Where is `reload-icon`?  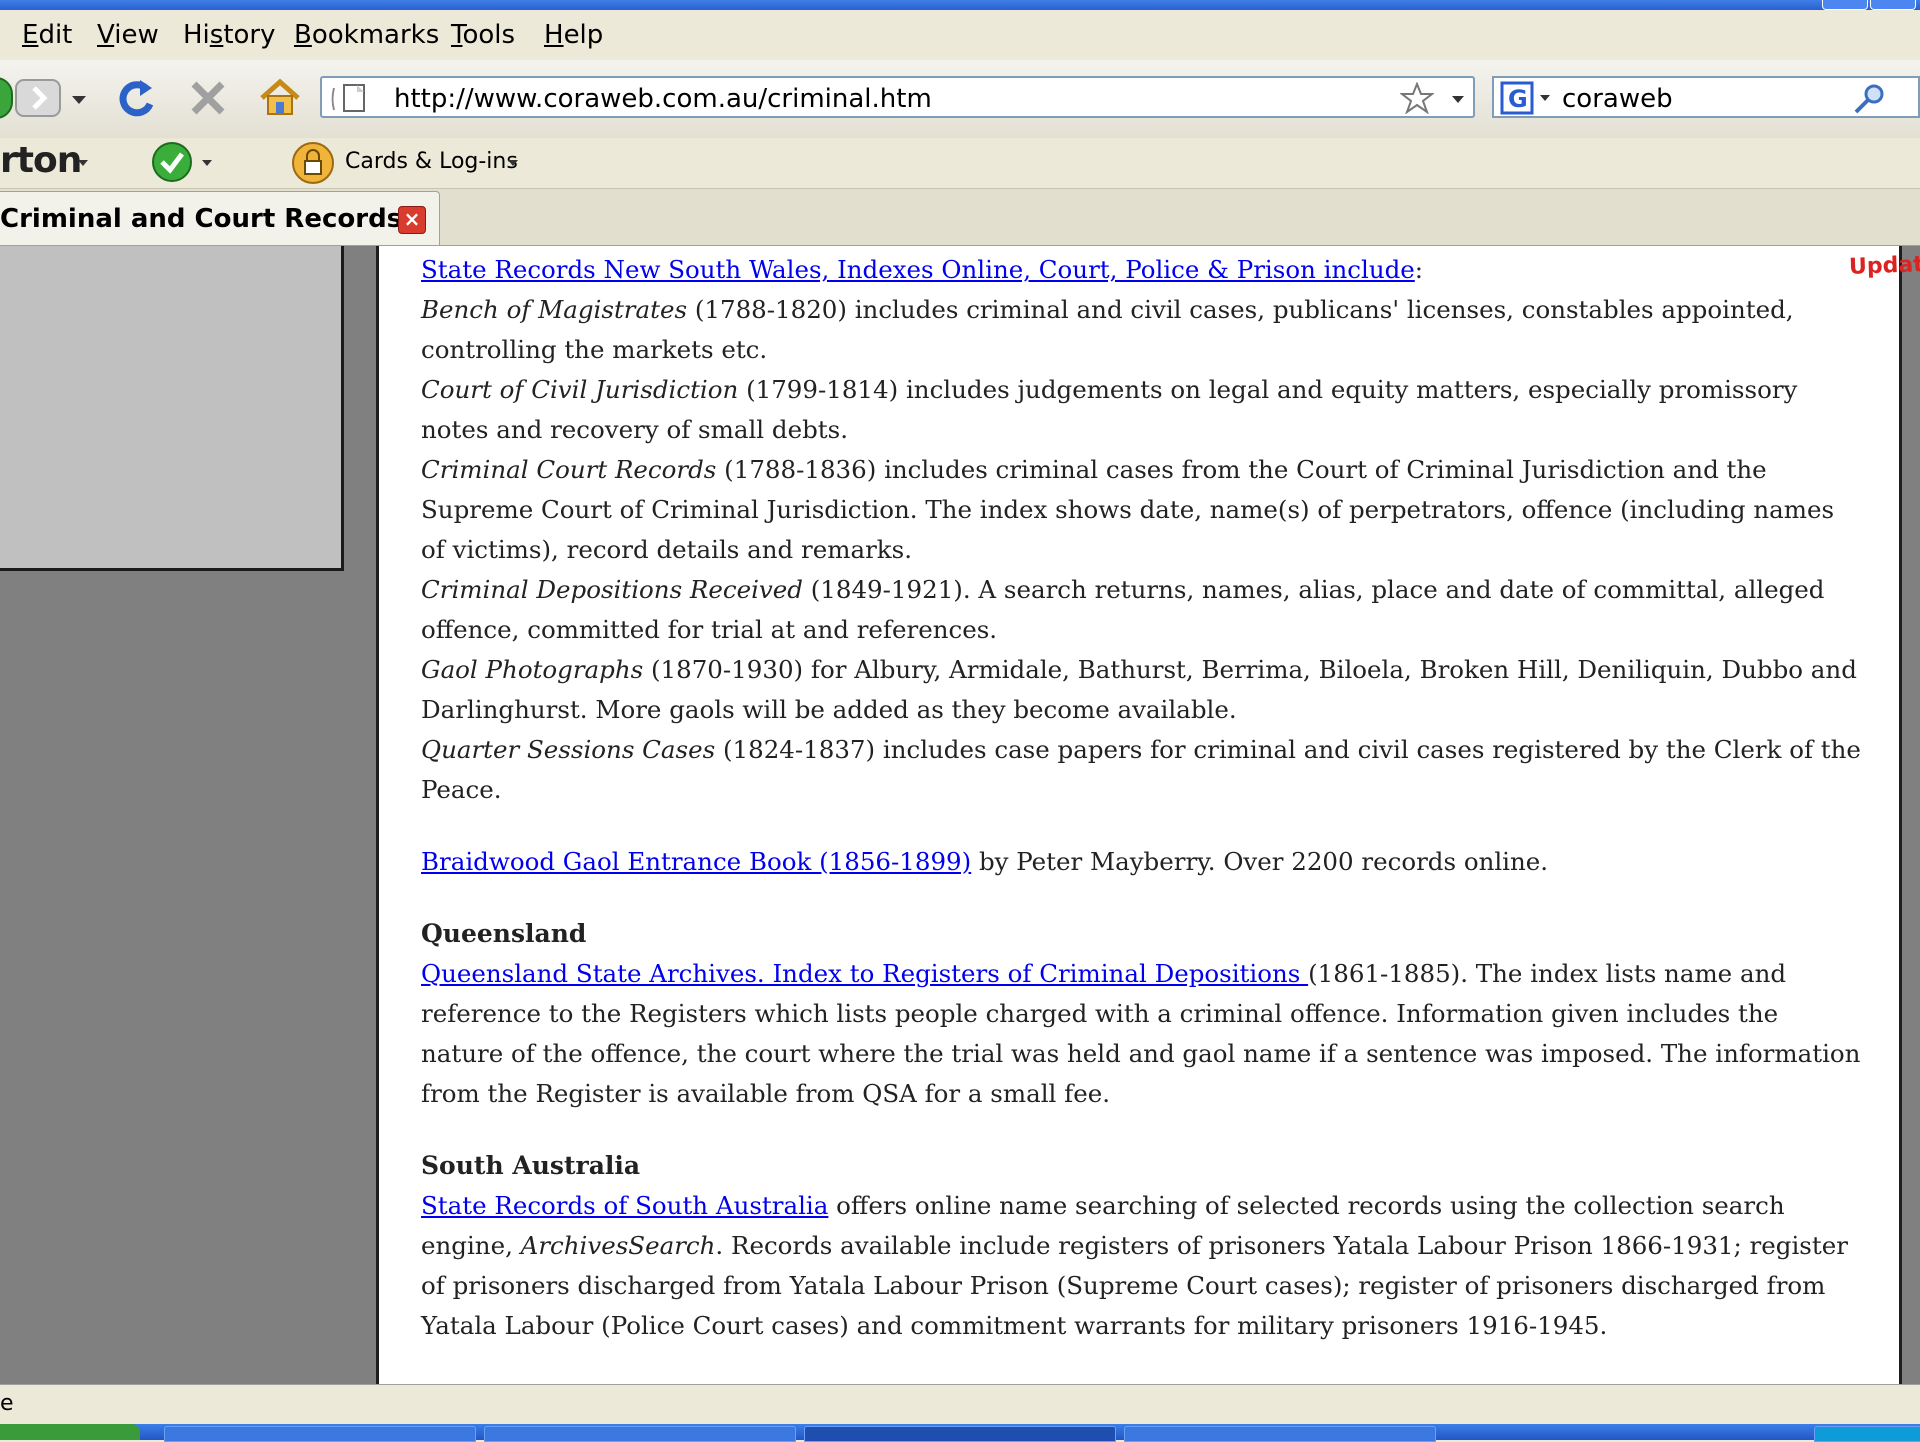 reload-icon is located at coordinates (136, 98).